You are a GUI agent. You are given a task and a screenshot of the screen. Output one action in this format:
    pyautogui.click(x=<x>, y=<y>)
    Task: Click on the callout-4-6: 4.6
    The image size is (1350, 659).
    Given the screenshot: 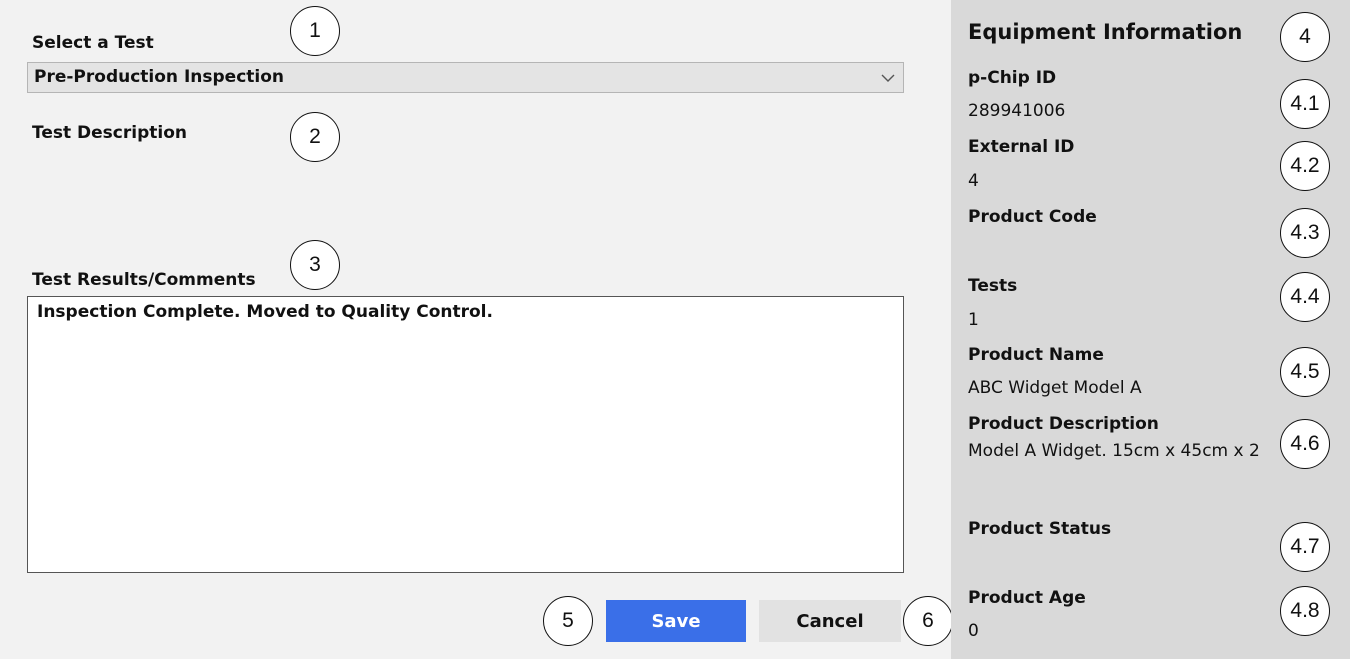 What is the action you would take?
    pyautogui.click(x=1305, y=444)
    